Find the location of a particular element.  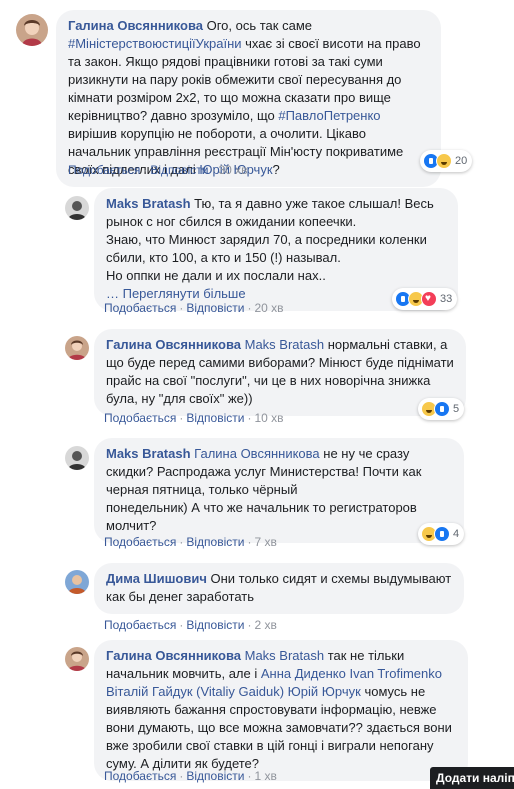

comment-time: 20 хв is located at coordinates (268, 308).